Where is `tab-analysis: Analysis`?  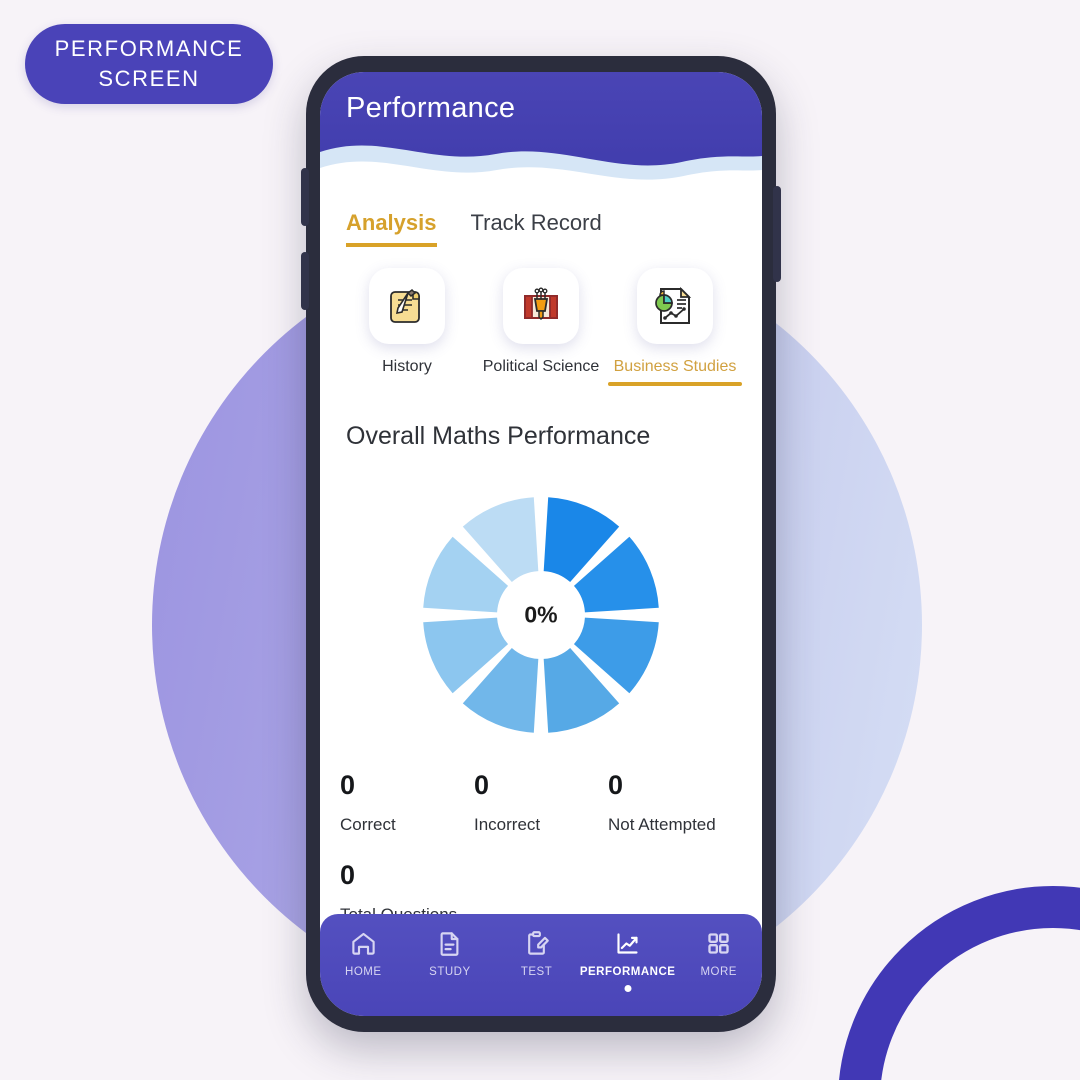 tab-analysis: Analysis is located at coordinates (391, 228).